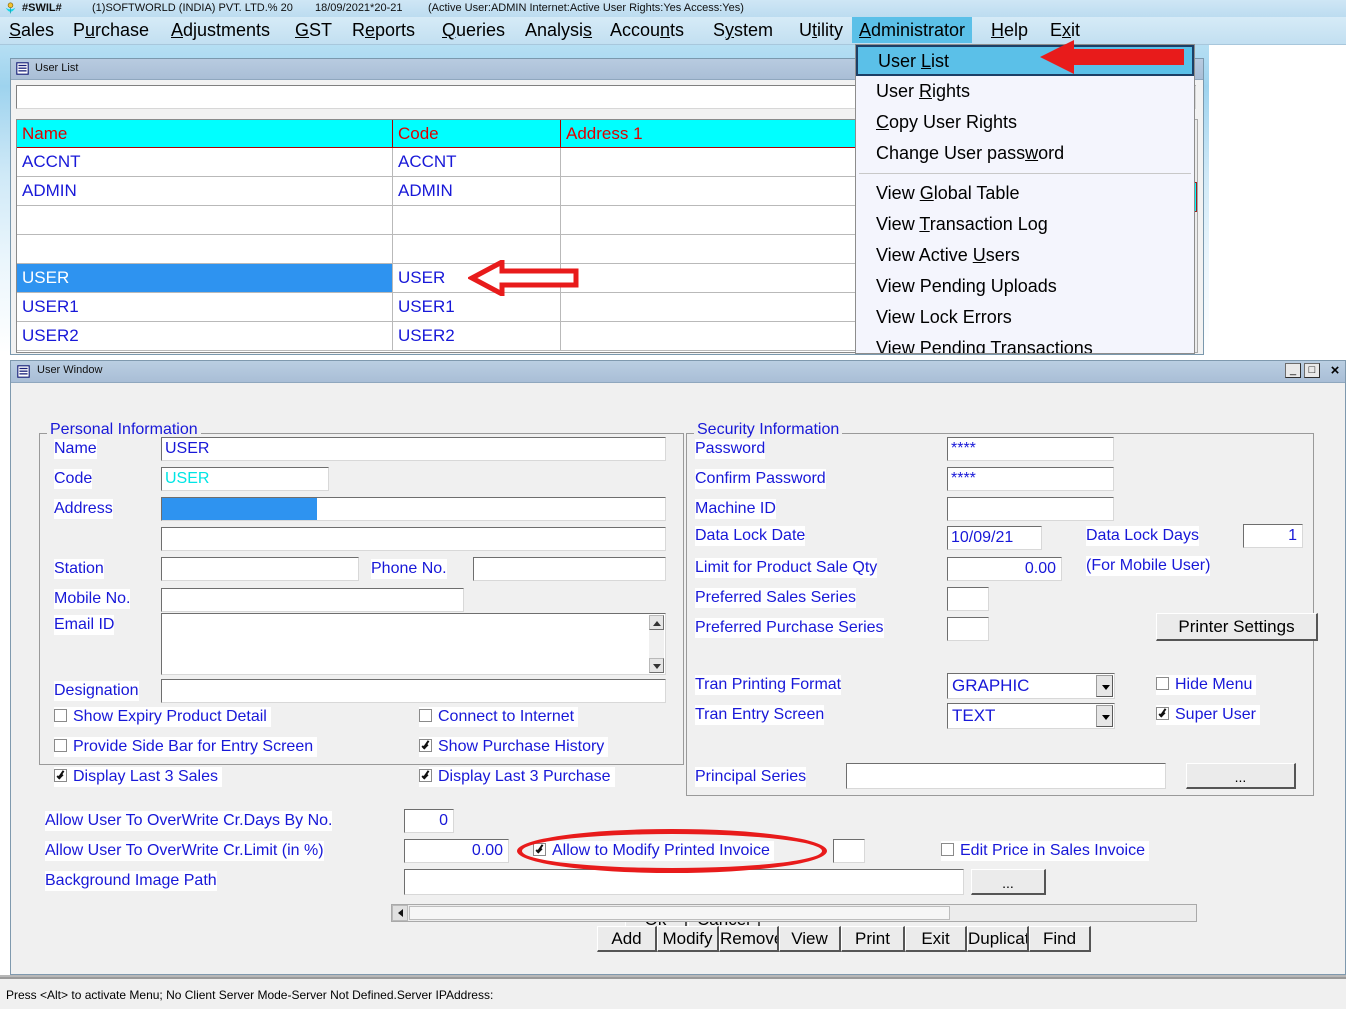 This screenshot has width=1346, height=1009. What do you see at coordinates (1206, 685) in the screenshot?
I see `checkbox-hide-menu: Hide Menu` at bounding box center [1206, 685].